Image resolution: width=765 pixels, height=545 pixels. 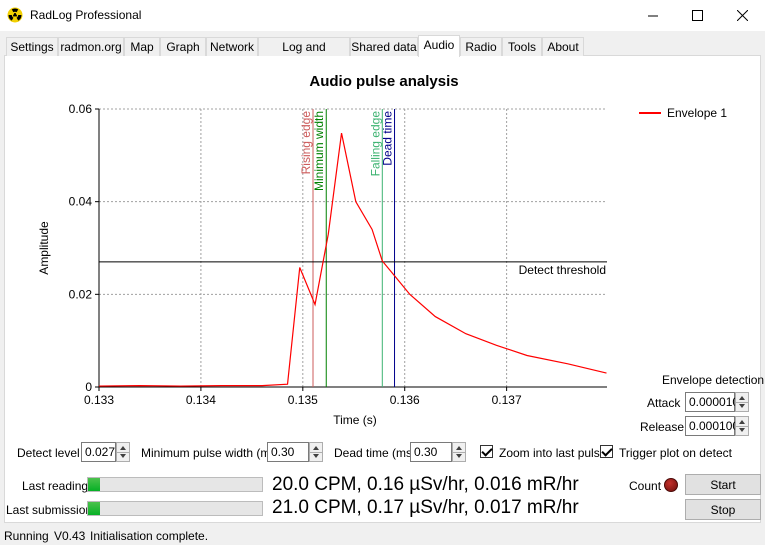 I want to click on detect-level-spinner, so click(x=123, y=452).